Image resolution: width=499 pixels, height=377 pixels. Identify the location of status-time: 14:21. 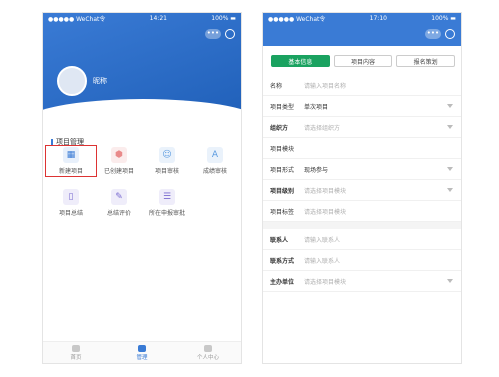
(158, 18).